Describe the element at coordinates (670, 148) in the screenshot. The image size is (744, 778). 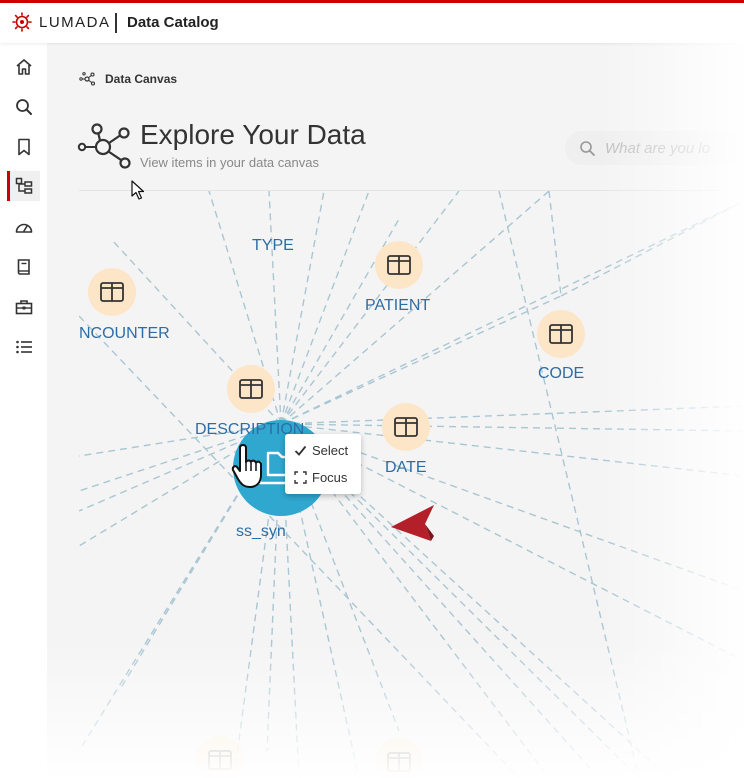
I see `search-input` at that location.